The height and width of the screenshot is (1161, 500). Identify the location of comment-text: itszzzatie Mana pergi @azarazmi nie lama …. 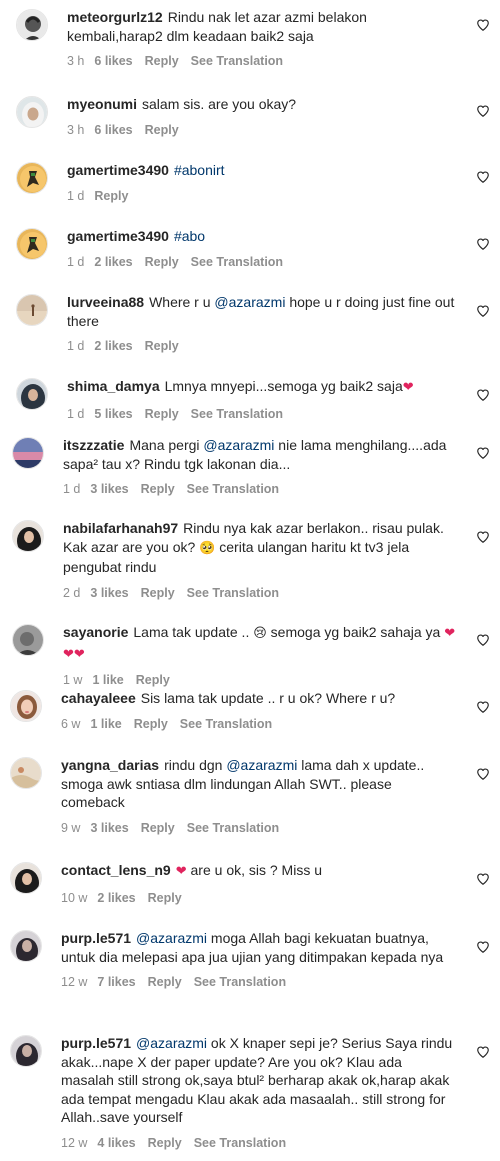
(259, 454).